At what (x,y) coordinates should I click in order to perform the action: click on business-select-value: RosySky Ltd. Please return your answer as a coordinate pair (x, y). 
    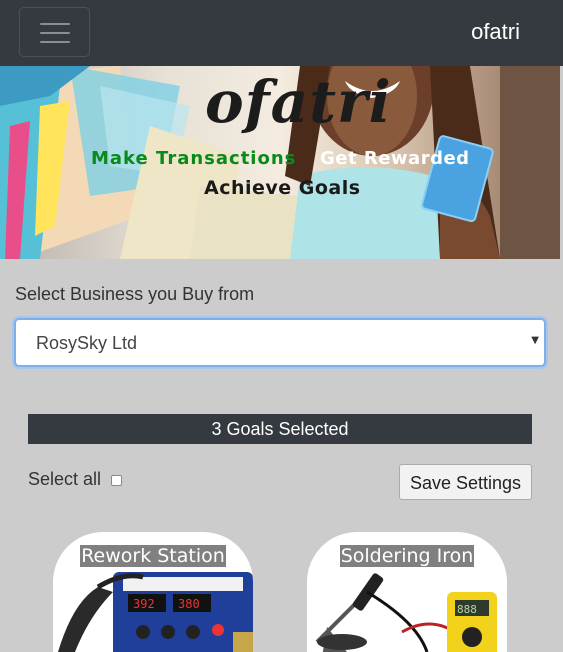
    Looking at the image, I should click on (87, 343).